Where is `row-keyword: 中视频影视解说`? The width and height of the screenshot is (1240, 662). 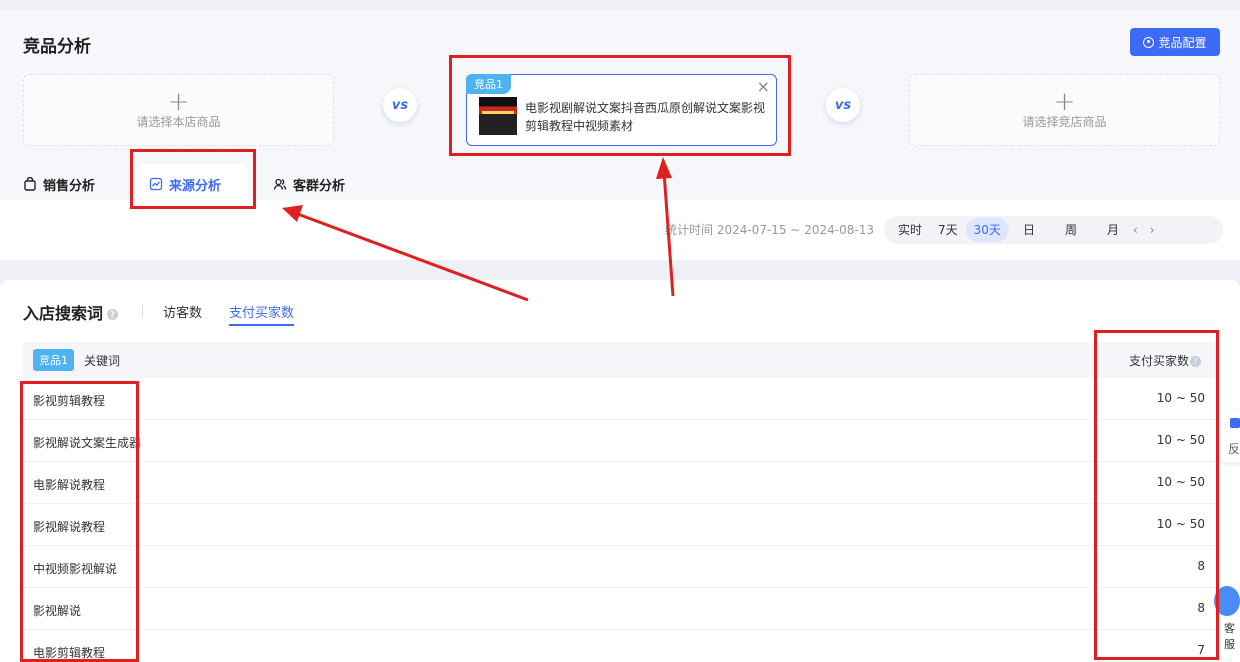
row-keyword: 中视频影视解说 is located at coordinates (75, 569).